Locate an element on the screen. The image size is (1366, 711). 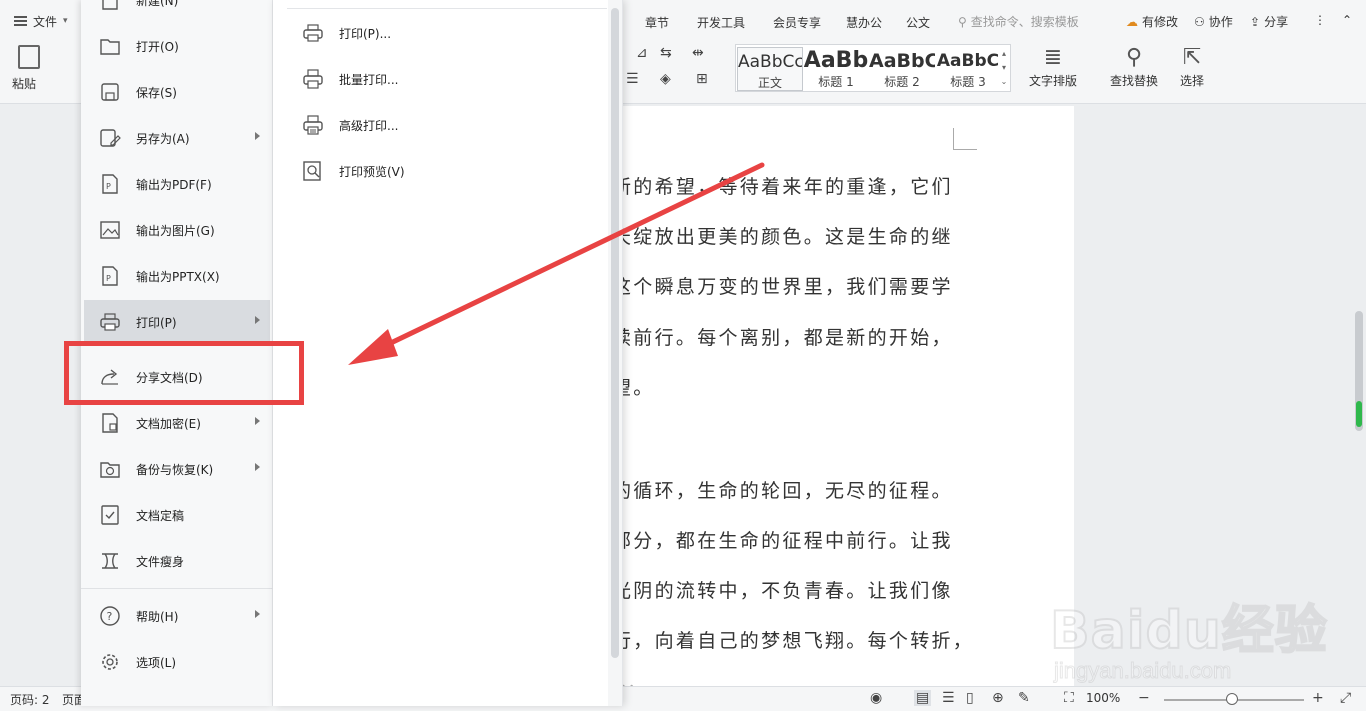
text-layout-icon: ≣ is located at coordinates (1053, 57).